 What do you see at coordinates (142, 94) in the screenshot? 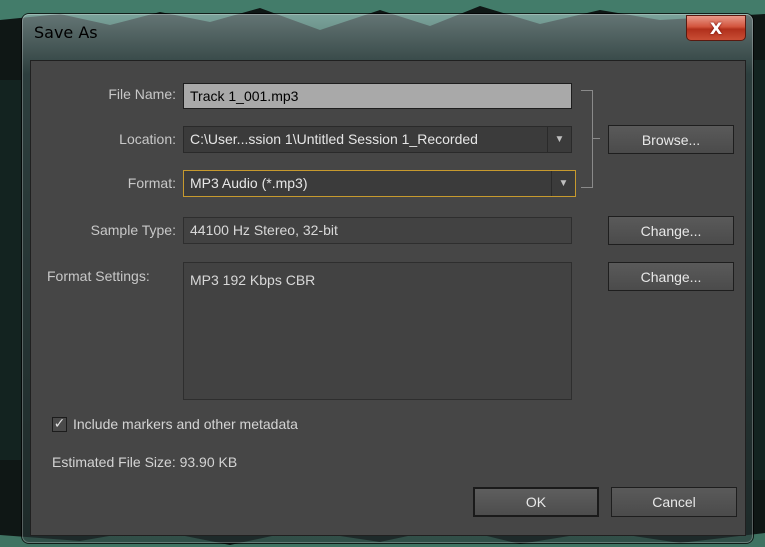
I see `file-name-label: File Name:` at bounding box center [142, 94].